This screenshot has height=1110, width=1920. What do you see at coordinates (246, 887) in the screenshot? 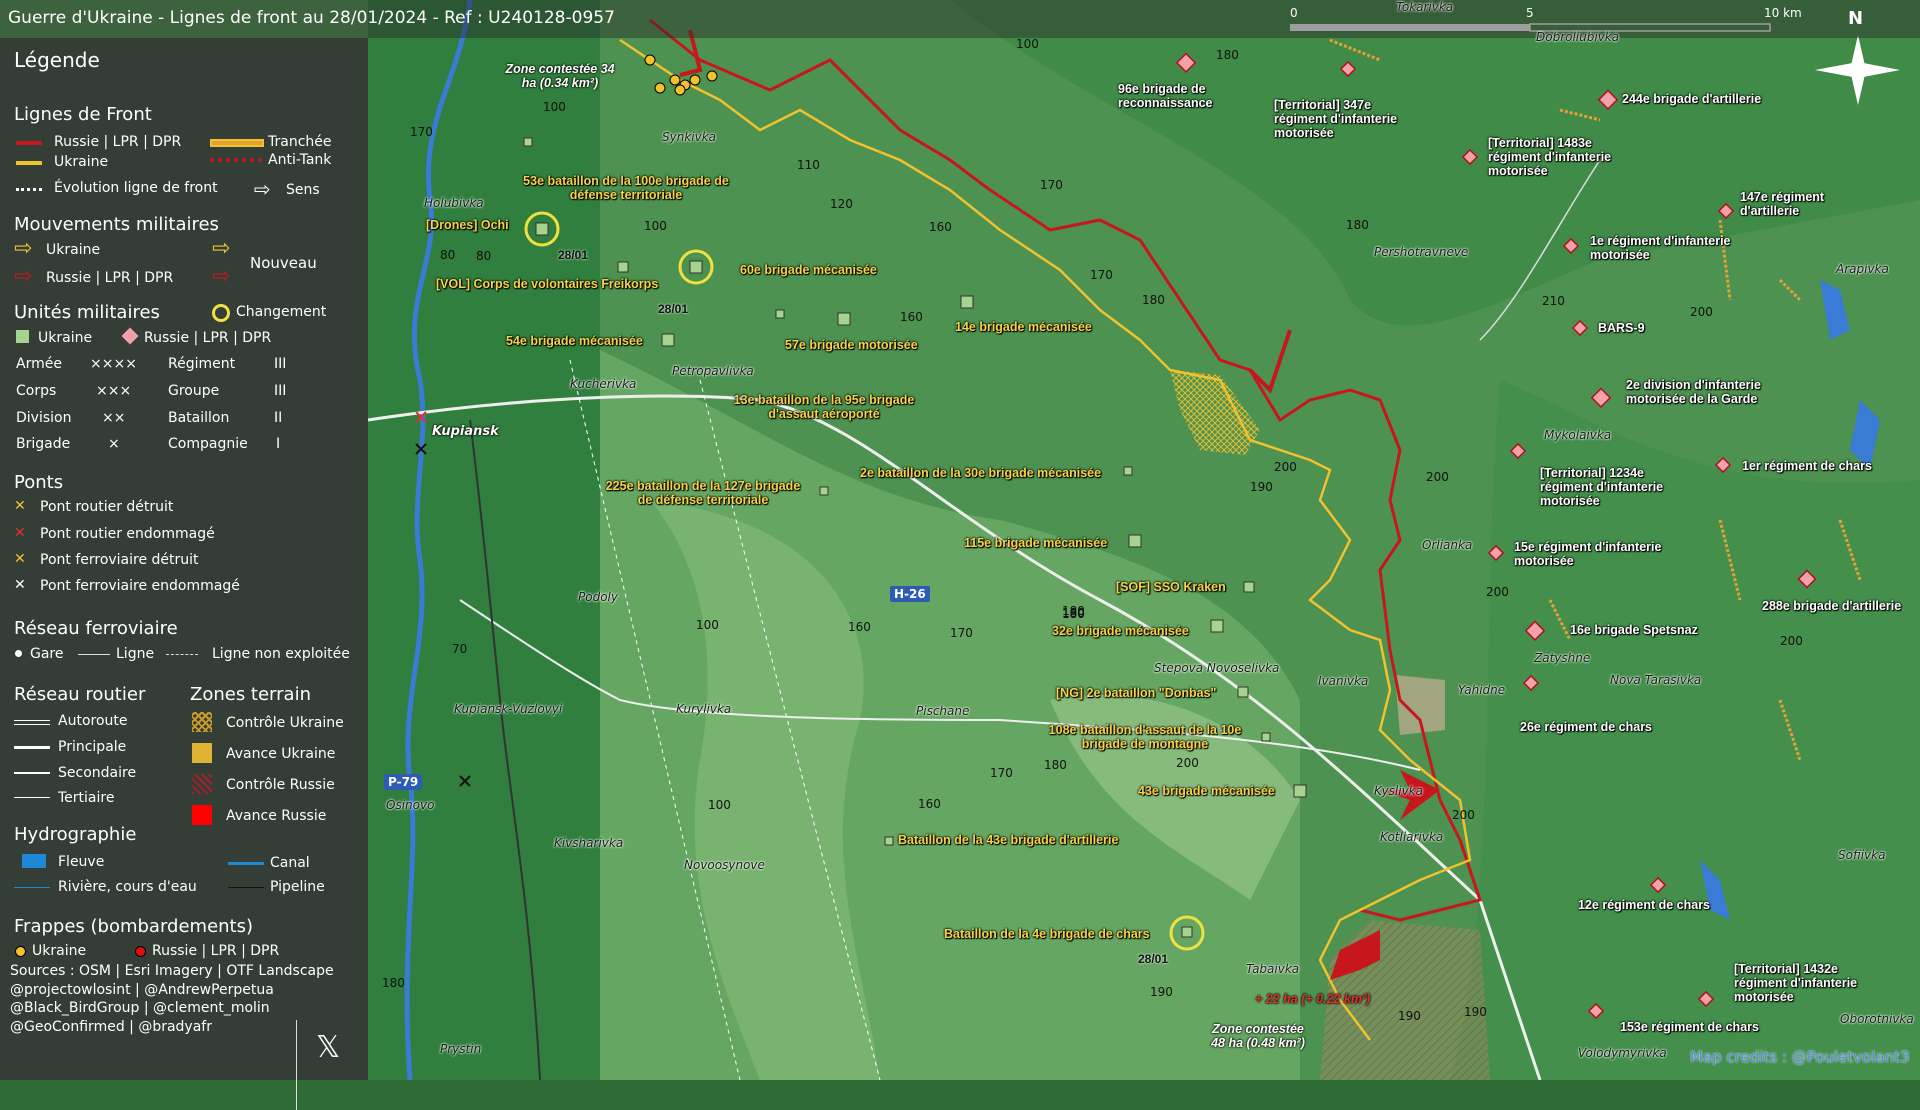
I see `pipeline-swatch` at bounding box center [246, 887].